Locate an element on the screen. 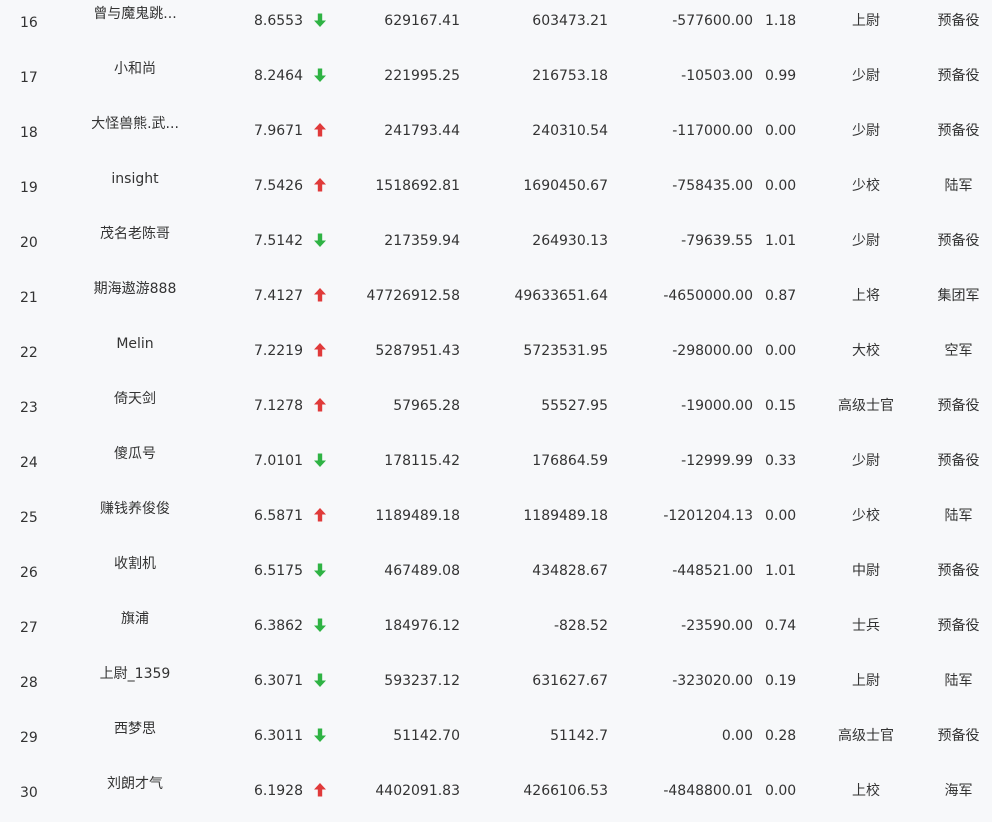 The image size is (992, 822). value-1-cell: 217359.94 is located at coordinates (422, 241).